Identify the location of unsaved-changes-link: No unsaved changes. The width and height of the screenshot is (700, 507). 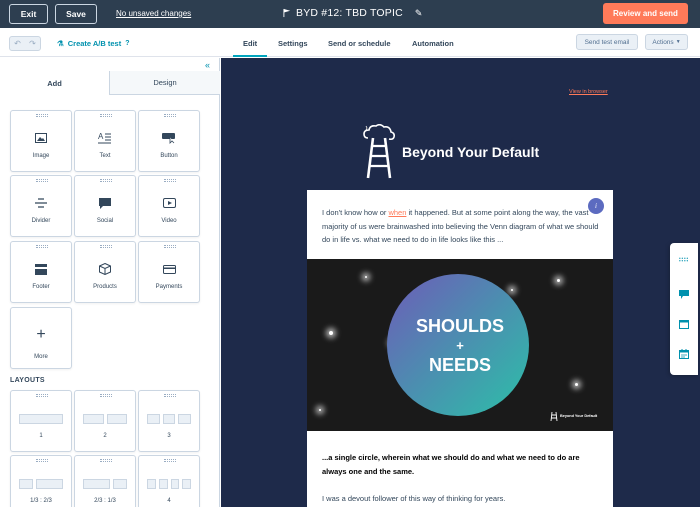
(153, 13).